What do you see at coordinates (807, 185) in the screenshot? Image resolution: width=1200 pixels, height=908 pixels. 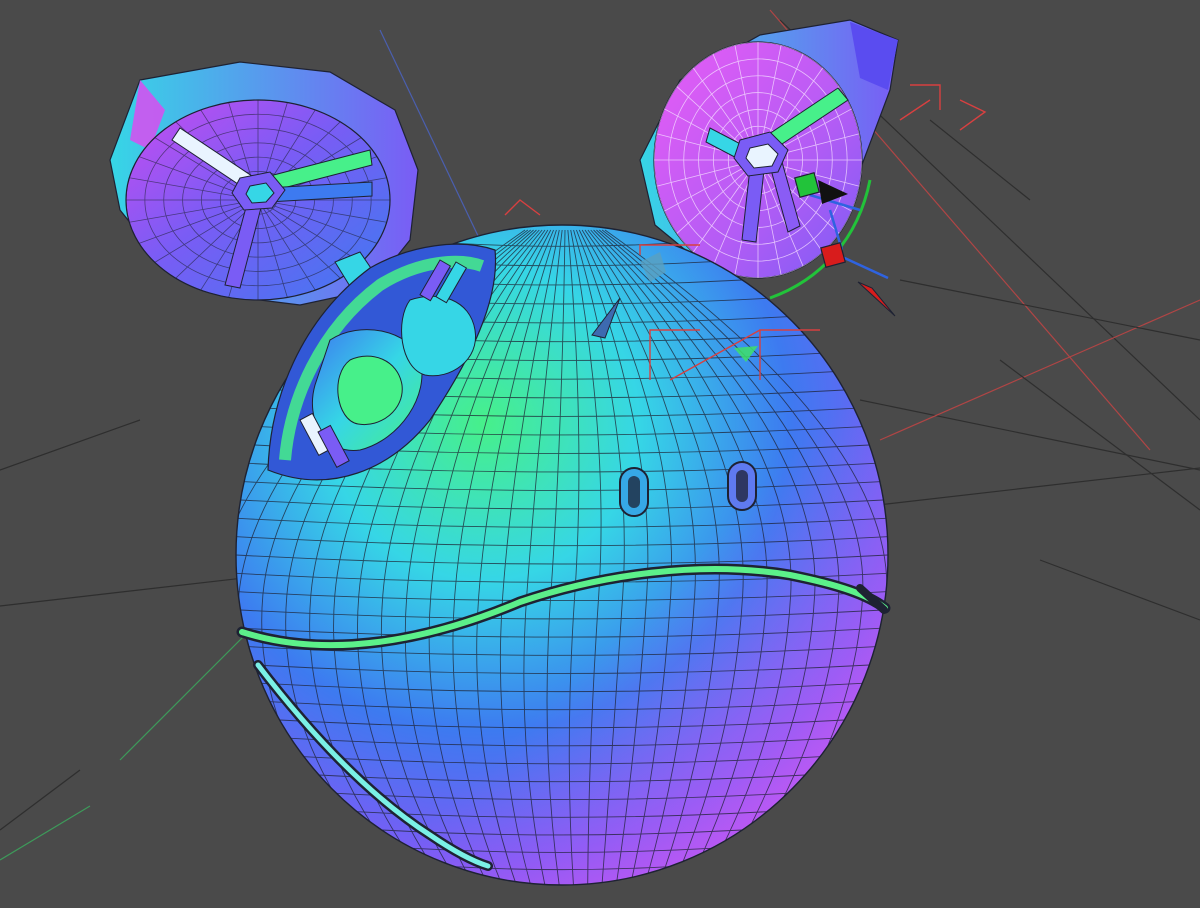 I see `gizmo-y-handle` at bounding box center [807, 185].